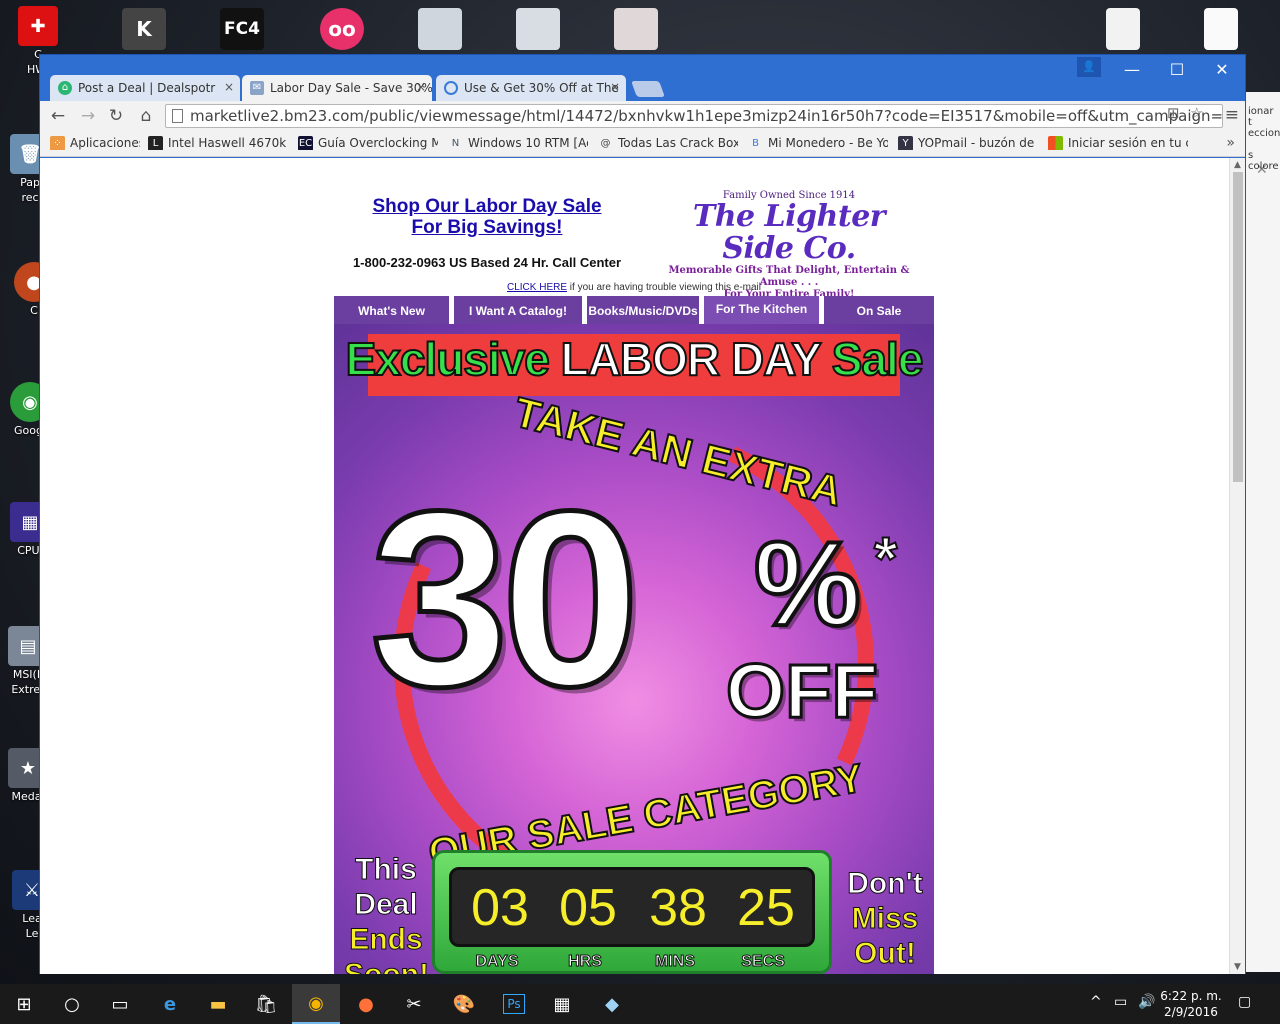 This screenshot has height=1024, width=1280. Describe the element at coordinates (146, 116) in the screenshot. I see `home-button: ⌂` at that location.